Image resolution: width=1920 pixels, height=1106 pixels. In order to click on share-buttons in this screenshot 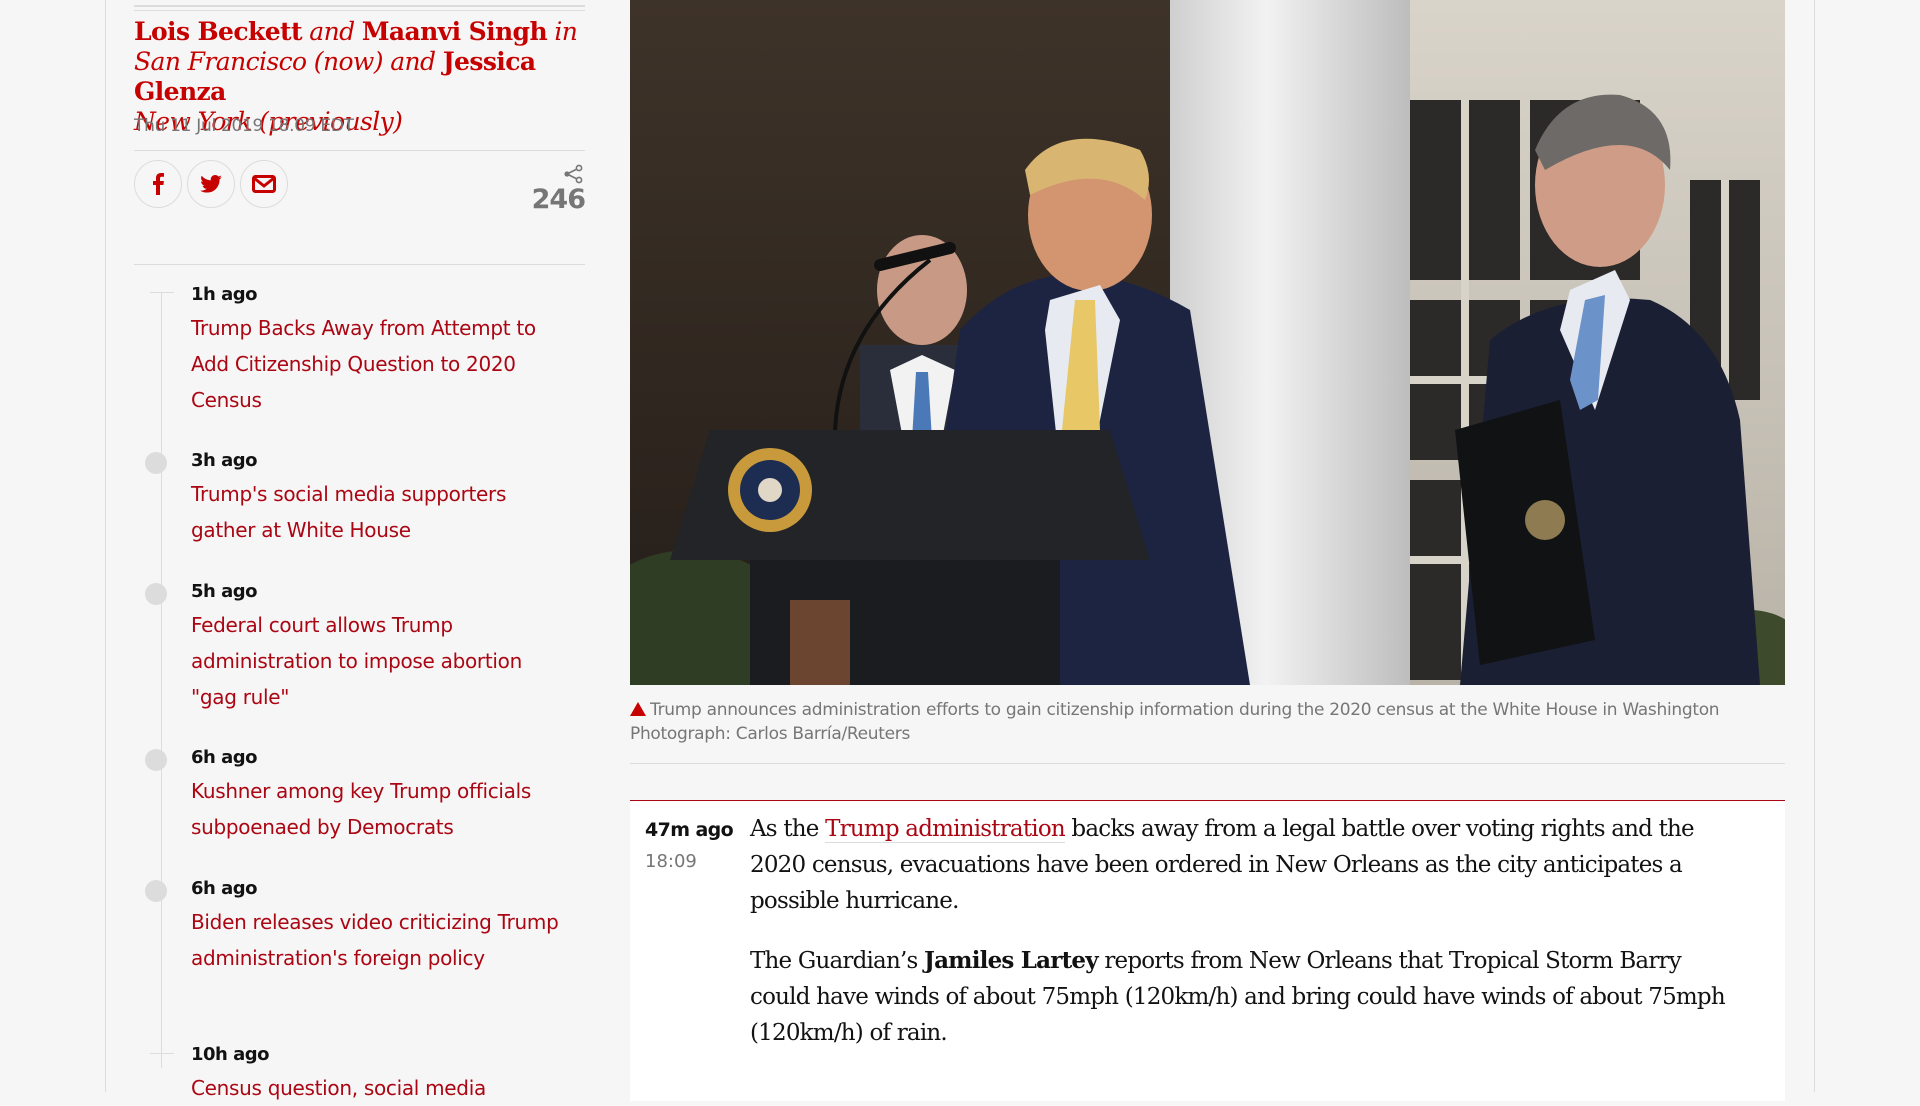, I will do `click(211, 184)`.